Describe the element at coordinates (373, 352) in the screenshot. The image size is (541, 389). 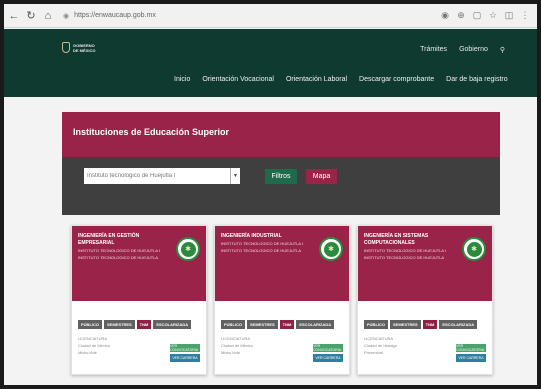
I see `card-modality: Presencial` at that location.